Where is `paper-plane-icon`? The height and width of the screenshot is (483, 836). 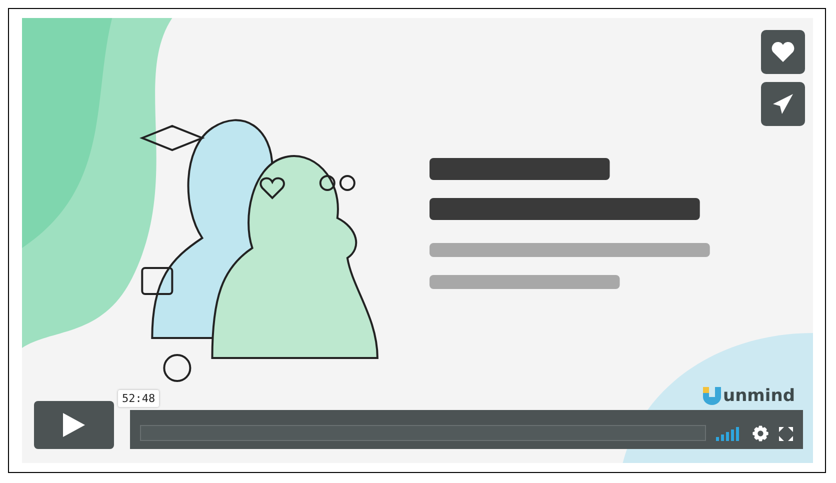
paper-plane-icon is located at coordinates (783, 104).